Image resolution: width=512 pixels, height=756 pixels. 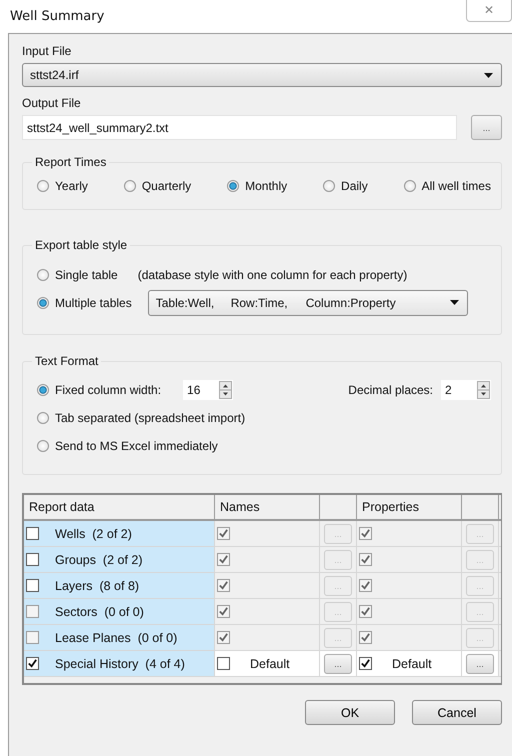 What do you see at coordinates (208, 390) in the screenshot?
I see `column-width-spinner: 16` at bounding box center [208, 390].